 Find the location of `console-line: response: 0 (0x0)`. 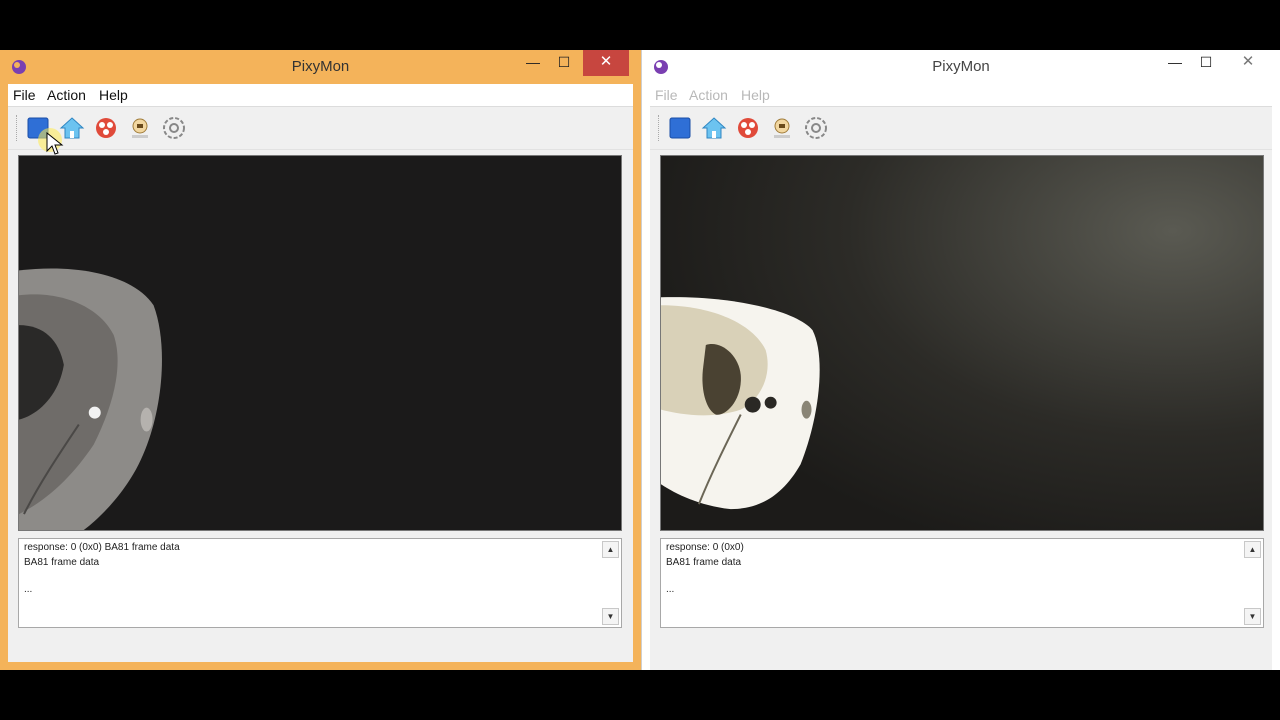

console-line: response: 0 (0x0) is located at coordinates (705, 547).